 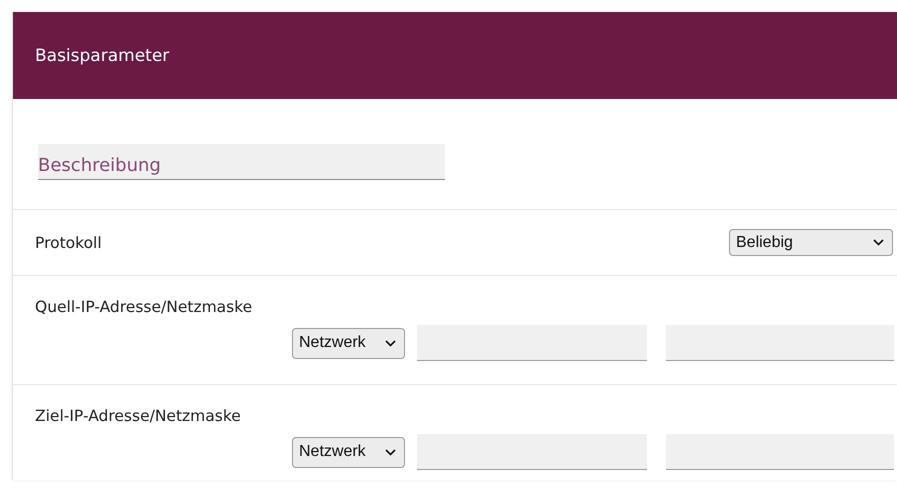 I want to click on field-label: Ziel-IP-Adresse/Netzmaske, so click(x=138, y=416).